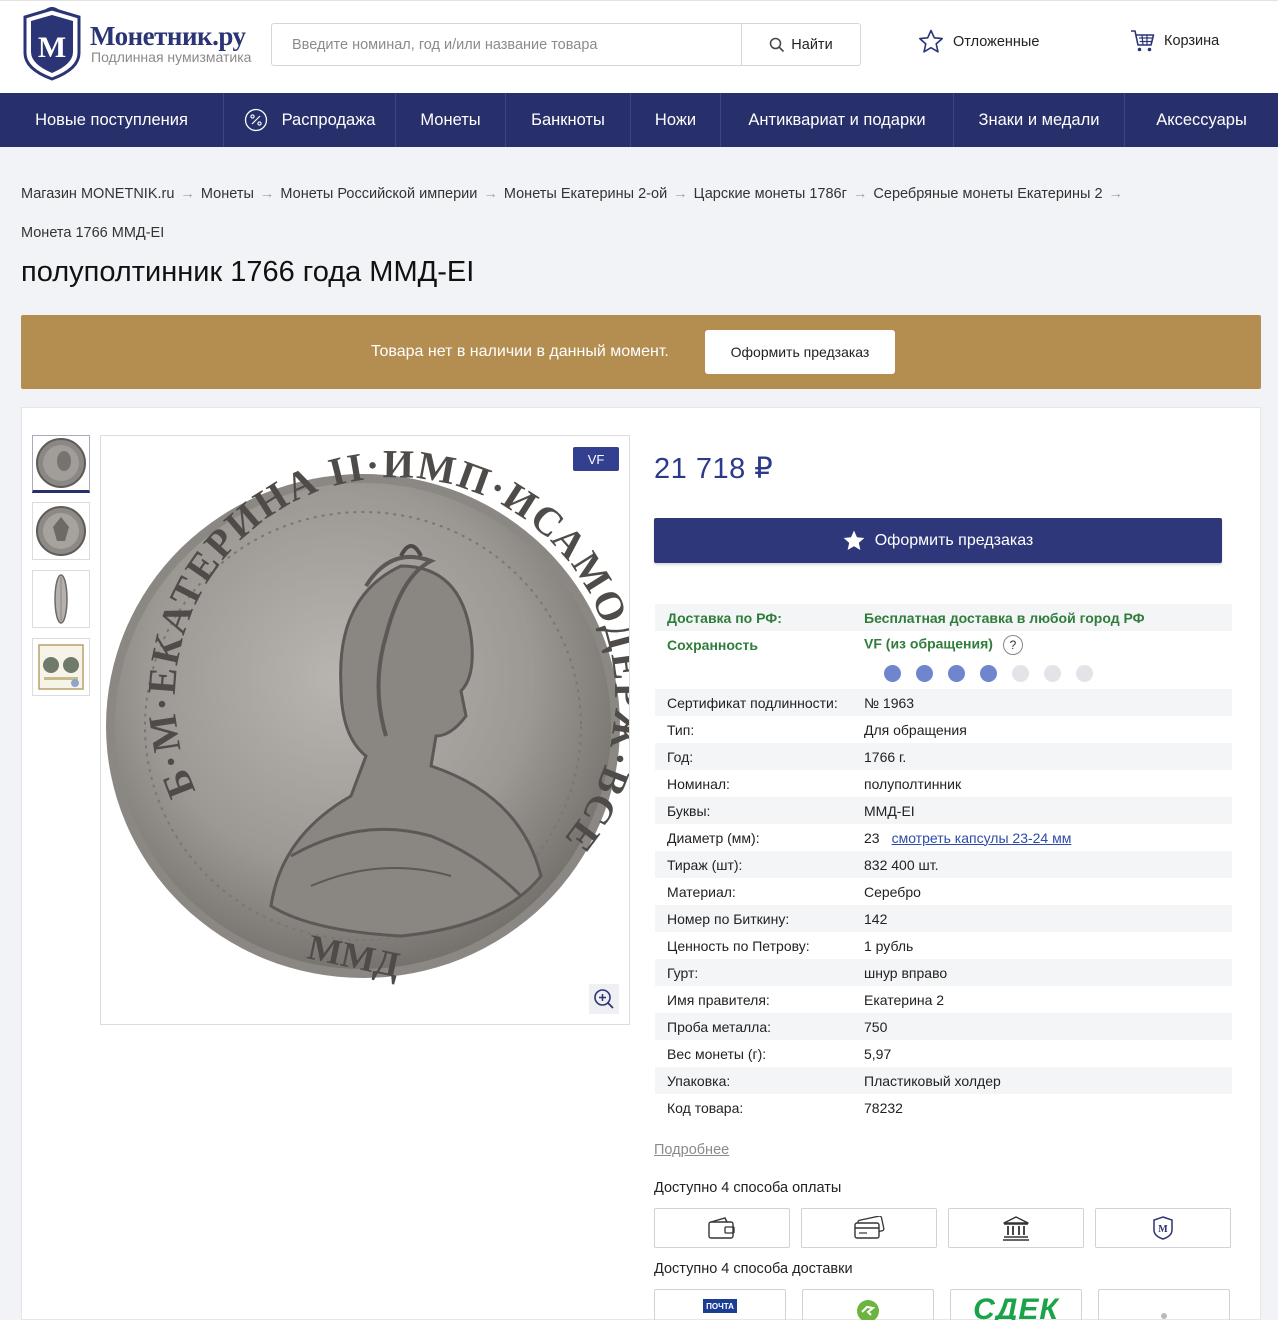 The image size is (1278, 1320). What do you see at coordinates (943, 783) in the screenshot?
I see `spec-row: Номинал: полуполтинник` at bounding box center [943, 783].